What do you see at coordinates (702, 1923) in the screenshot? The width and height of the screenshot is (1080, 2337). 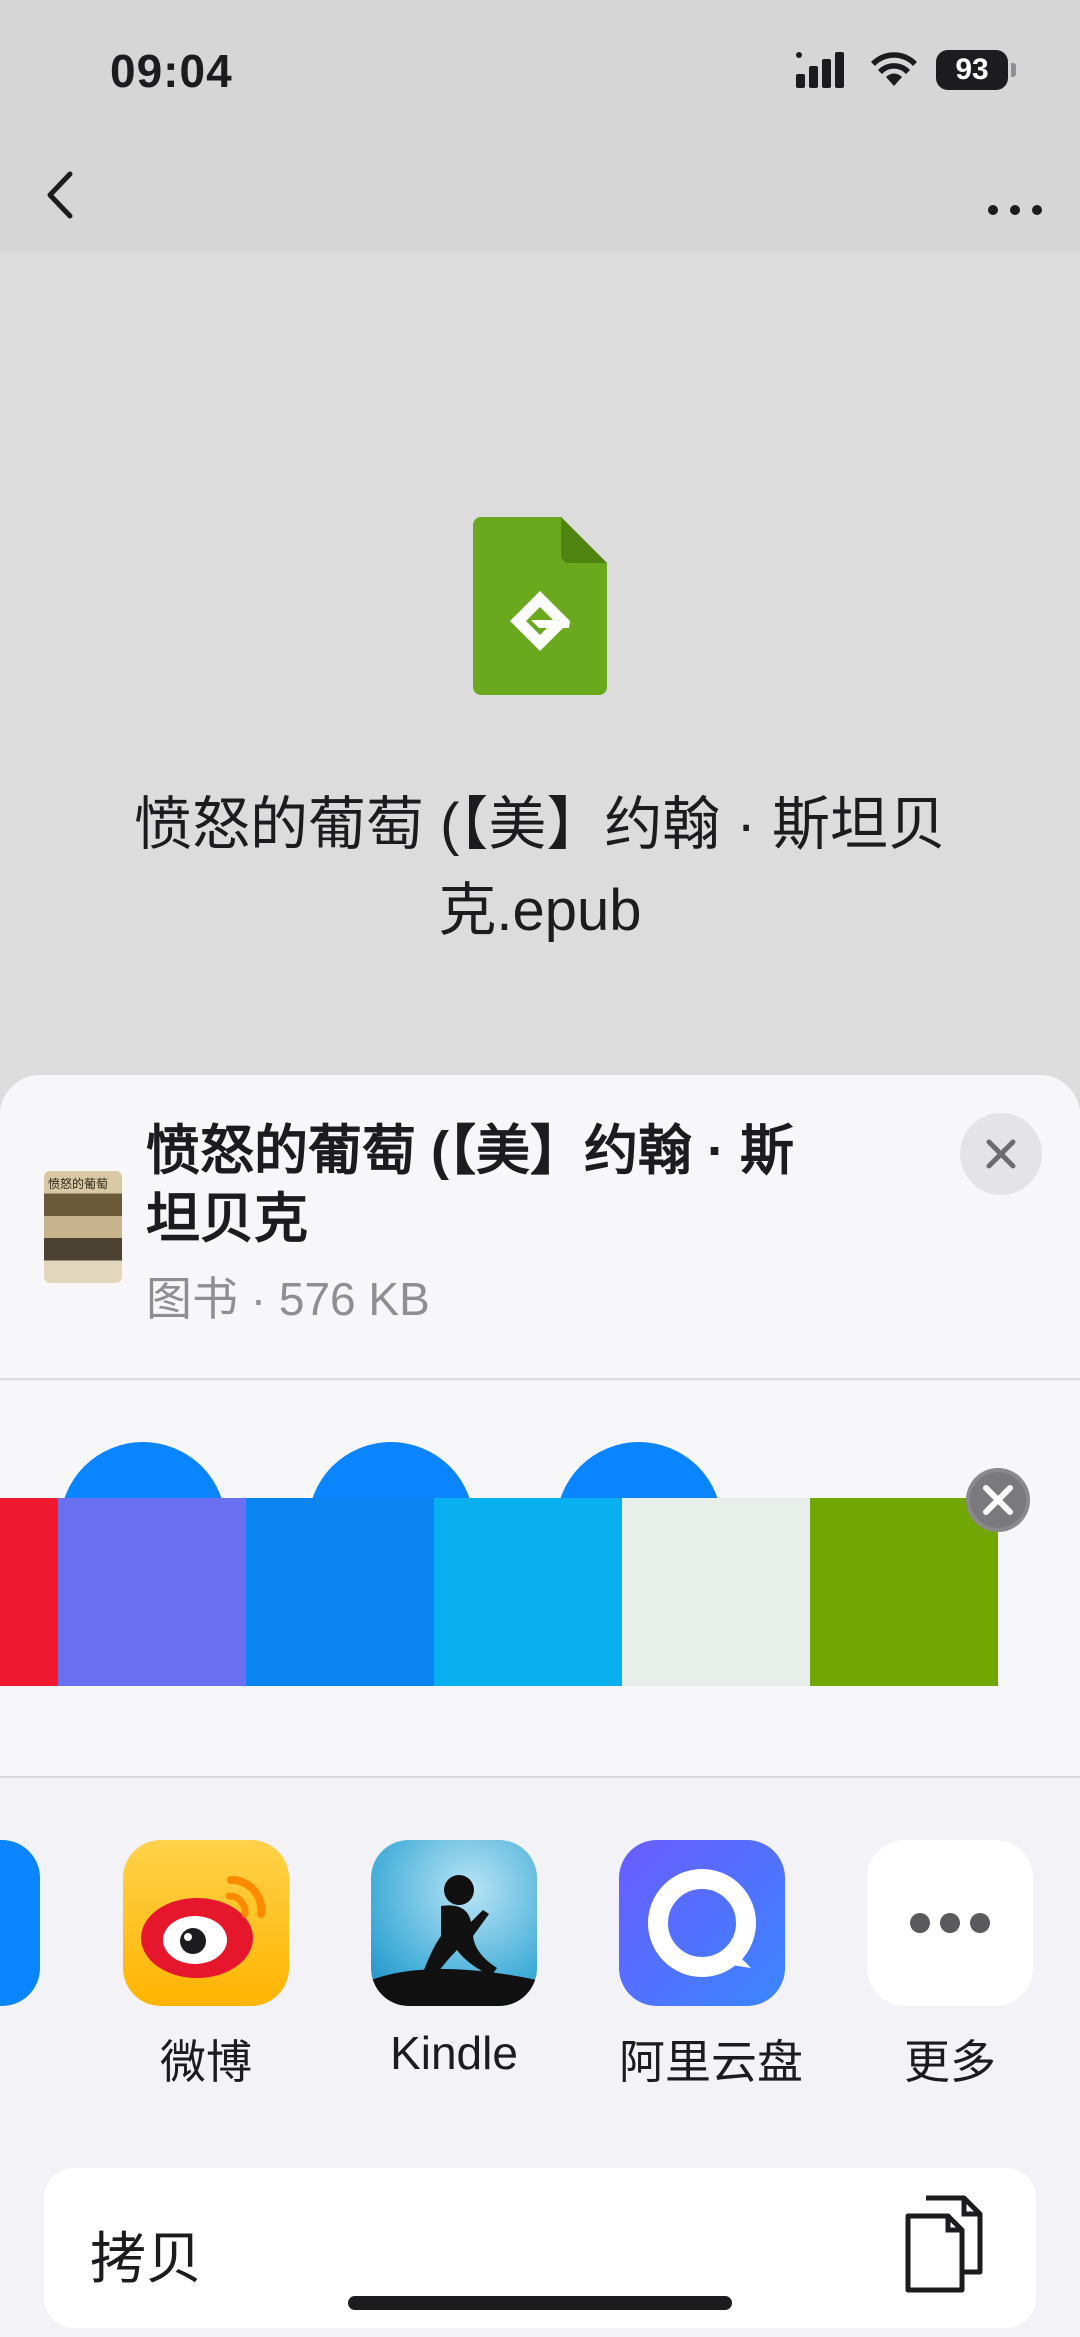 I see `aliyun-drive-icon` at bounding box center [702, 1923].